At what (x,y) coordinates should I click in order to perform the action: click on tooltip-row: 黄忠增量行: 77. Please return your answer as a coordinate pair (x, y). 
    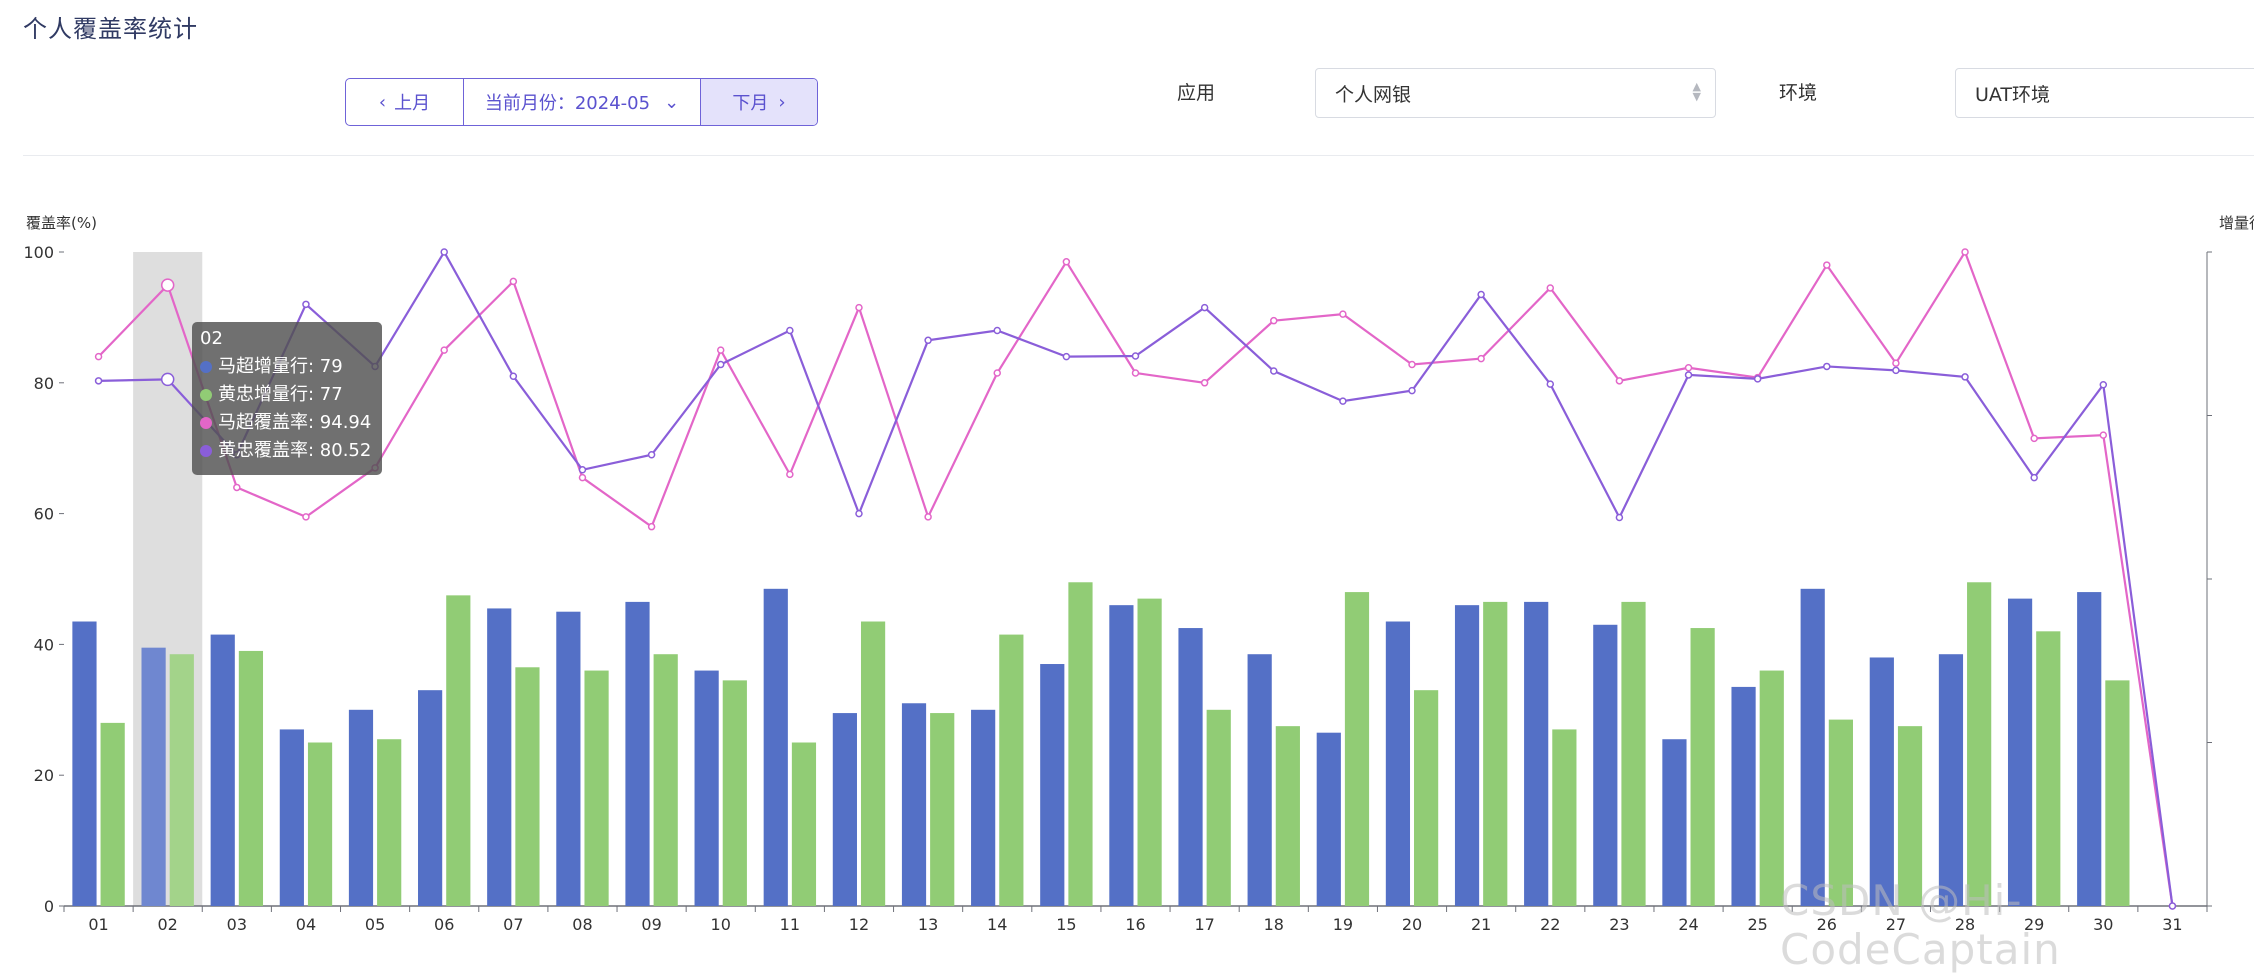
    Looking at the image, I should click on (287, 395).